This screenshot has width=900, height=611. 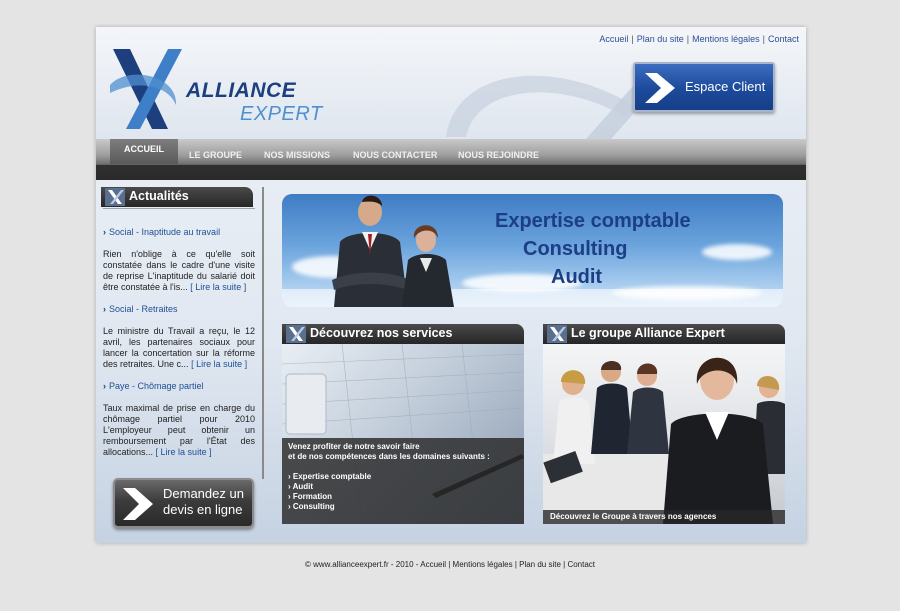 What do you see at coordinates (203, 509) in the screenshot?
I see `devis-label-line2: devis en ligne` at bounding box center [203, 509].